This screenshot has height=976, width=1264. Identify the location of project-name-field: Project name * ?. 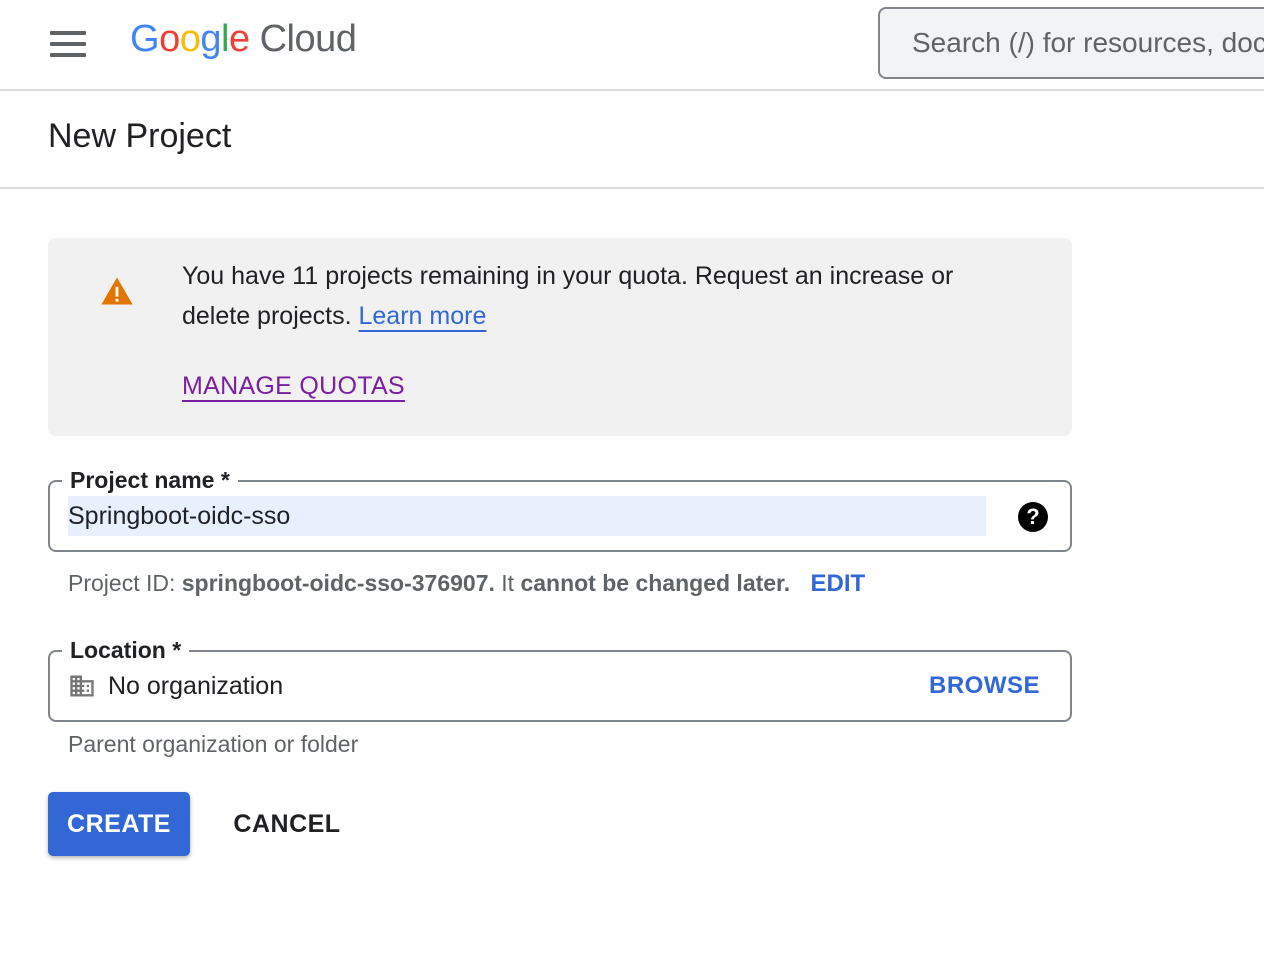
(560, 508).